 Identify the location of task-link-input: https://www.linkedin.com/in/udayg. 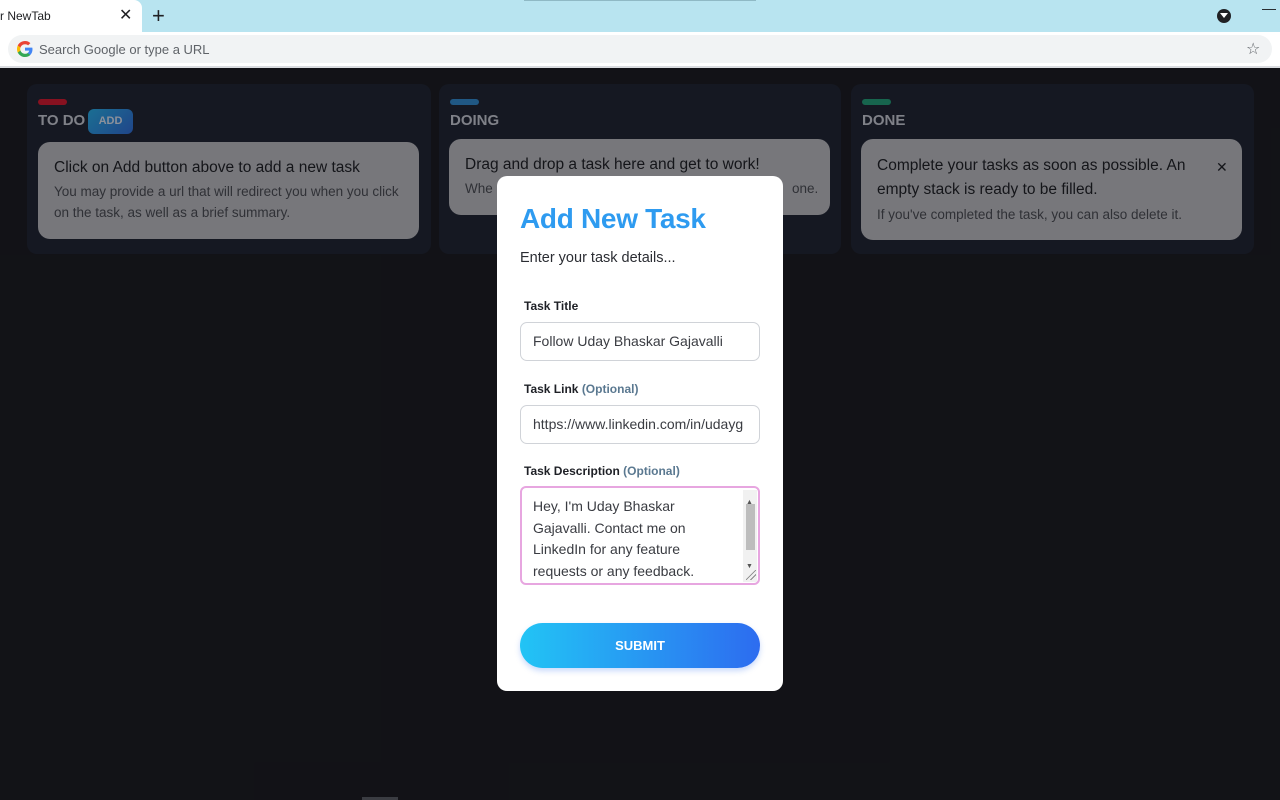
(640, 424).